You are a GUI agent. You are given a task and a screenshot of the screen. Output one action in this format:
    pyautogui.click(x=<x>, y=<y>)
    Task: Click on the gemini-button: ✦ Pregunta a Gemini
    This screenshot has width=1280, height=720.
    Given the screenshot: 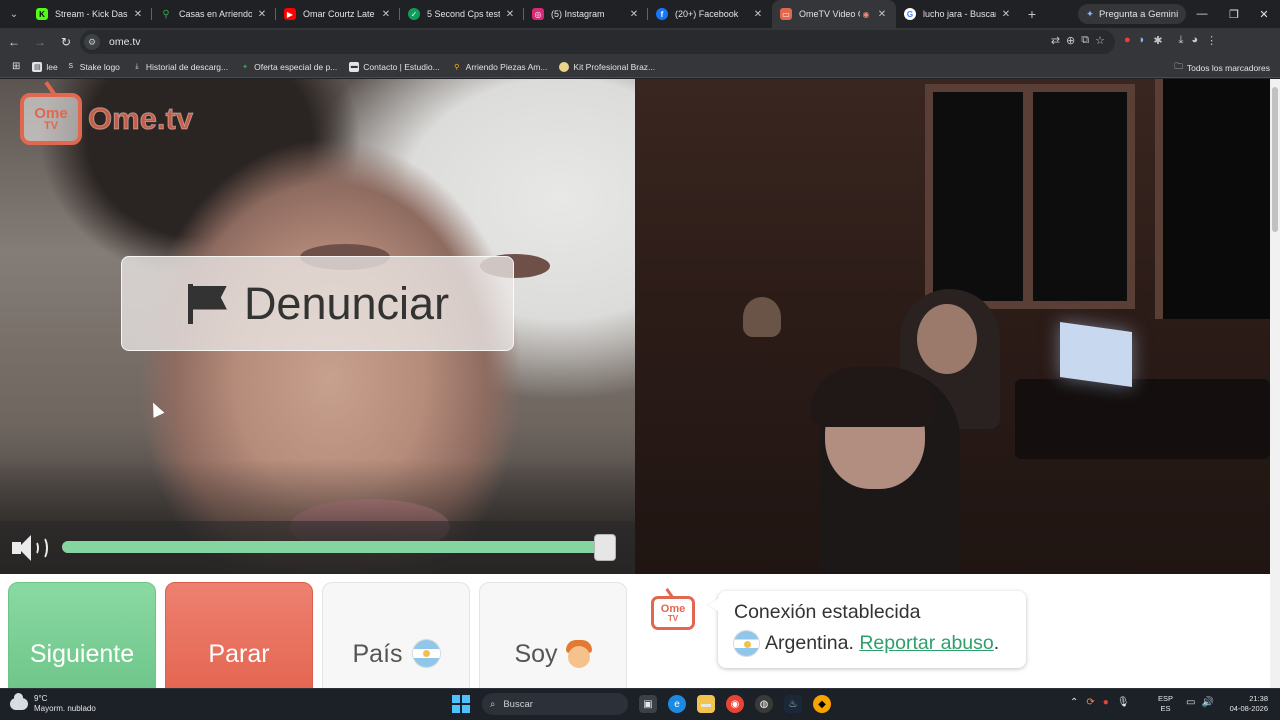 What is the action you would take?
    pyautogui.click(x=1132, y=14)
    